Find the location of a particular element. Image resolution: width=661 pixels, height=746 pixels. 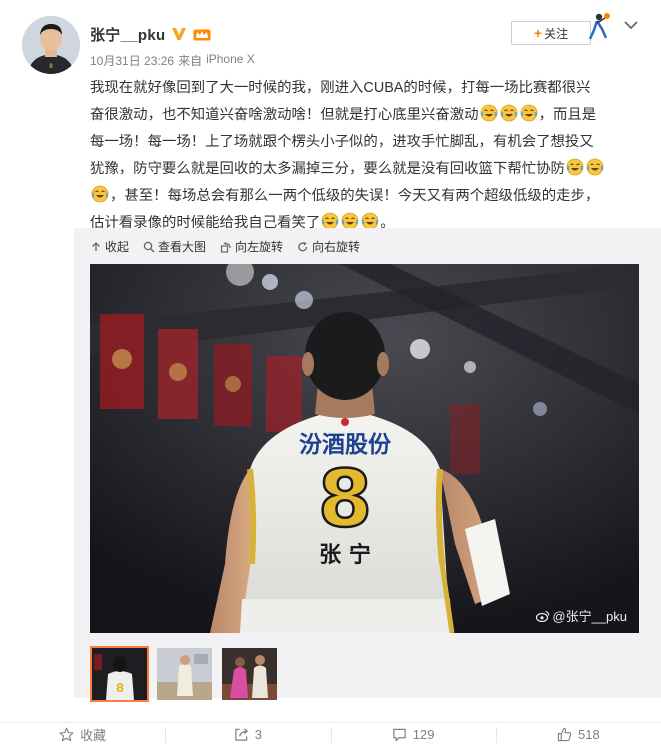

post-text-line: 我现在就好像回到了大一时候的我，刚进入CUBA的时候，打每一场比赛都很兴 is located at coordinates (340, 88).